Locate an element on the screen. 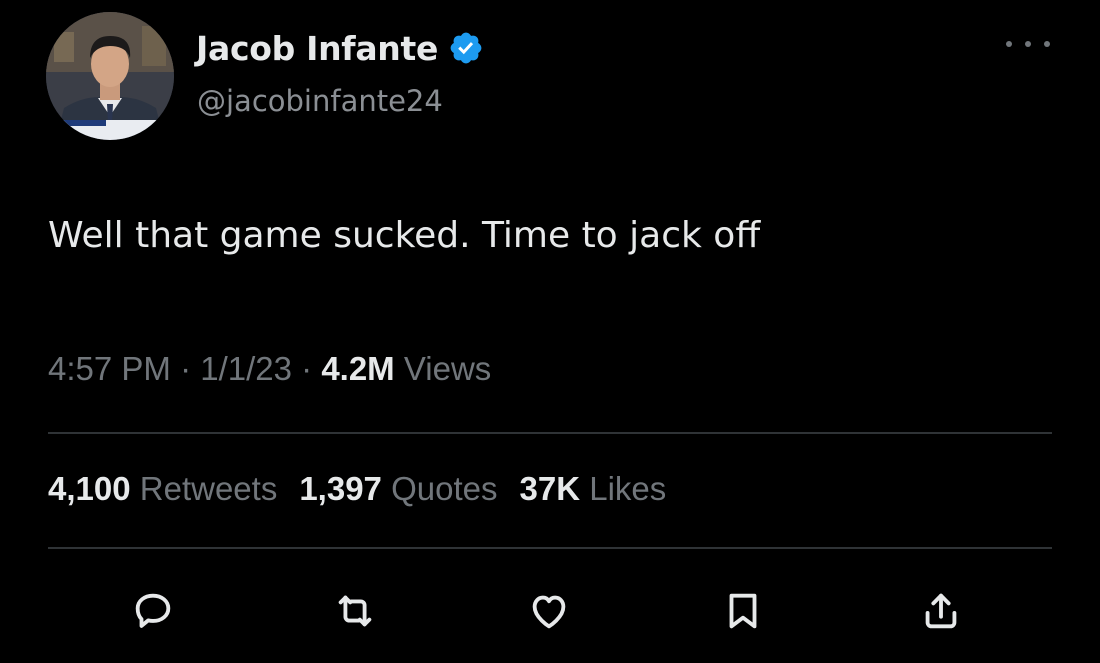  user-handle: @jacobinfante24 is located at coordinates (320, 101).